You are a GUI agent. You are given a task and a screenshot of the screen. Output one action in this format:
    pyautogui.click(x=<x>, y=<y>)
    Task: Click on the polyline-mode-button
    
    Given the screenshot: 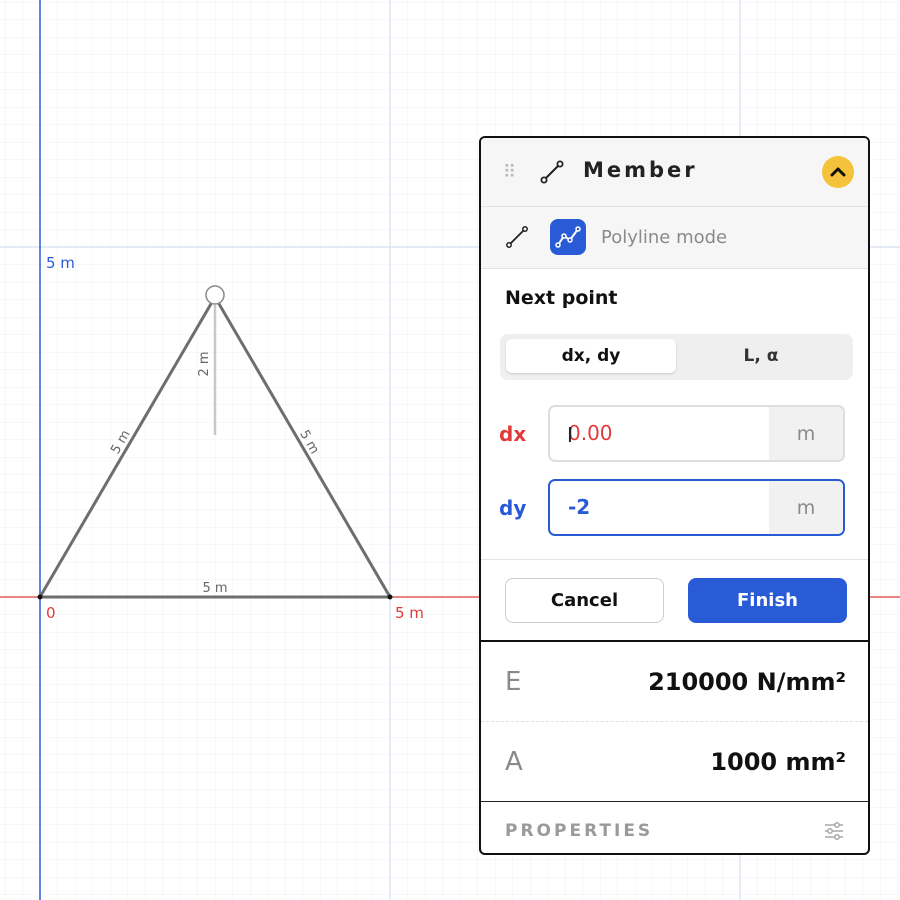 What is the action you would take?
    pyautogui.click(x=568, y=237)
    